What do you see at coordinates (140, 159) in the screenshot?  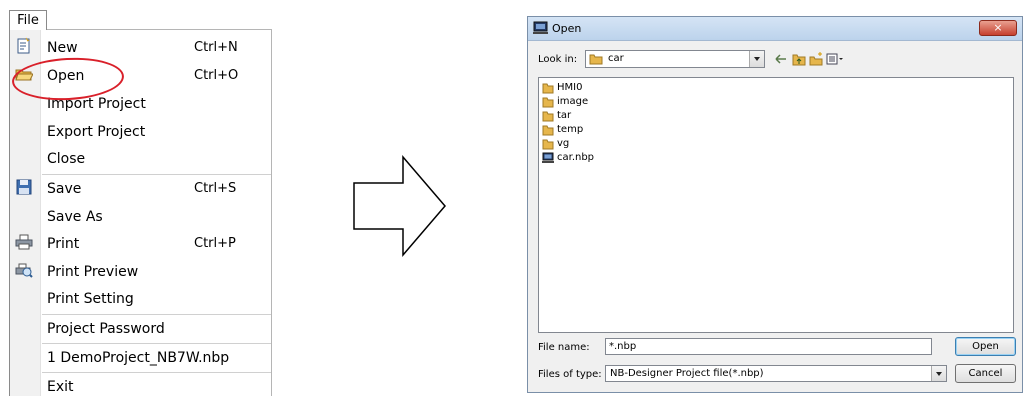 I see `menu-item-close: Close` at bounding box center [140, 159].